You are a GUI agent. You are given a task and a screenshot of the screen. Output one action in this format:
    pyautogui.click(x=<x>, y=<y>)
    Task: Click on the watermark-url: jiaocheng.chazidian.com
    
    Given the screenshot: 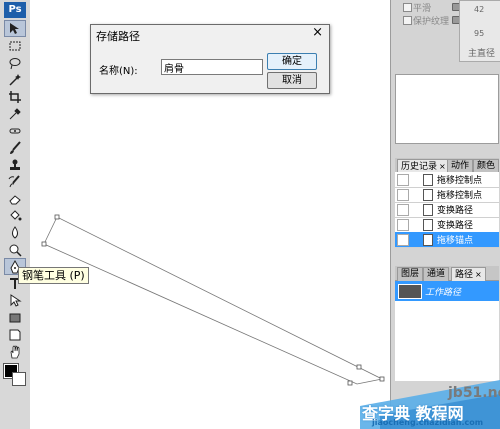 What is the action you would take?
    pyautogui.click(x=428, y=422)
    